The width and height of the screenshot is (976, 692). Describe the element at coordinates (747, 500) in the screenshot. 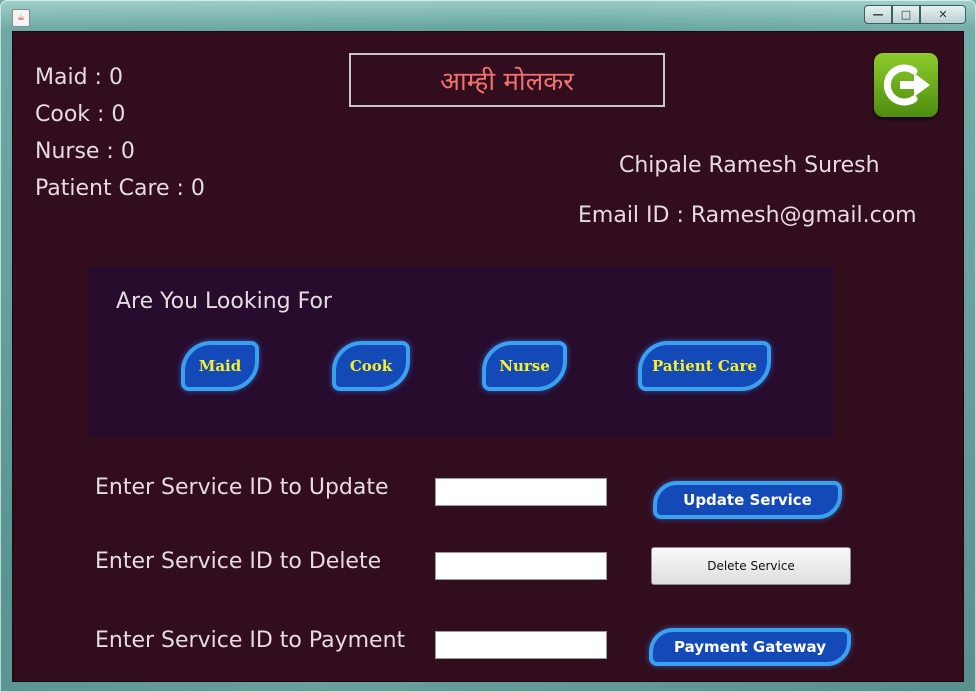

I see `update-service-button: Update Service` at that location.